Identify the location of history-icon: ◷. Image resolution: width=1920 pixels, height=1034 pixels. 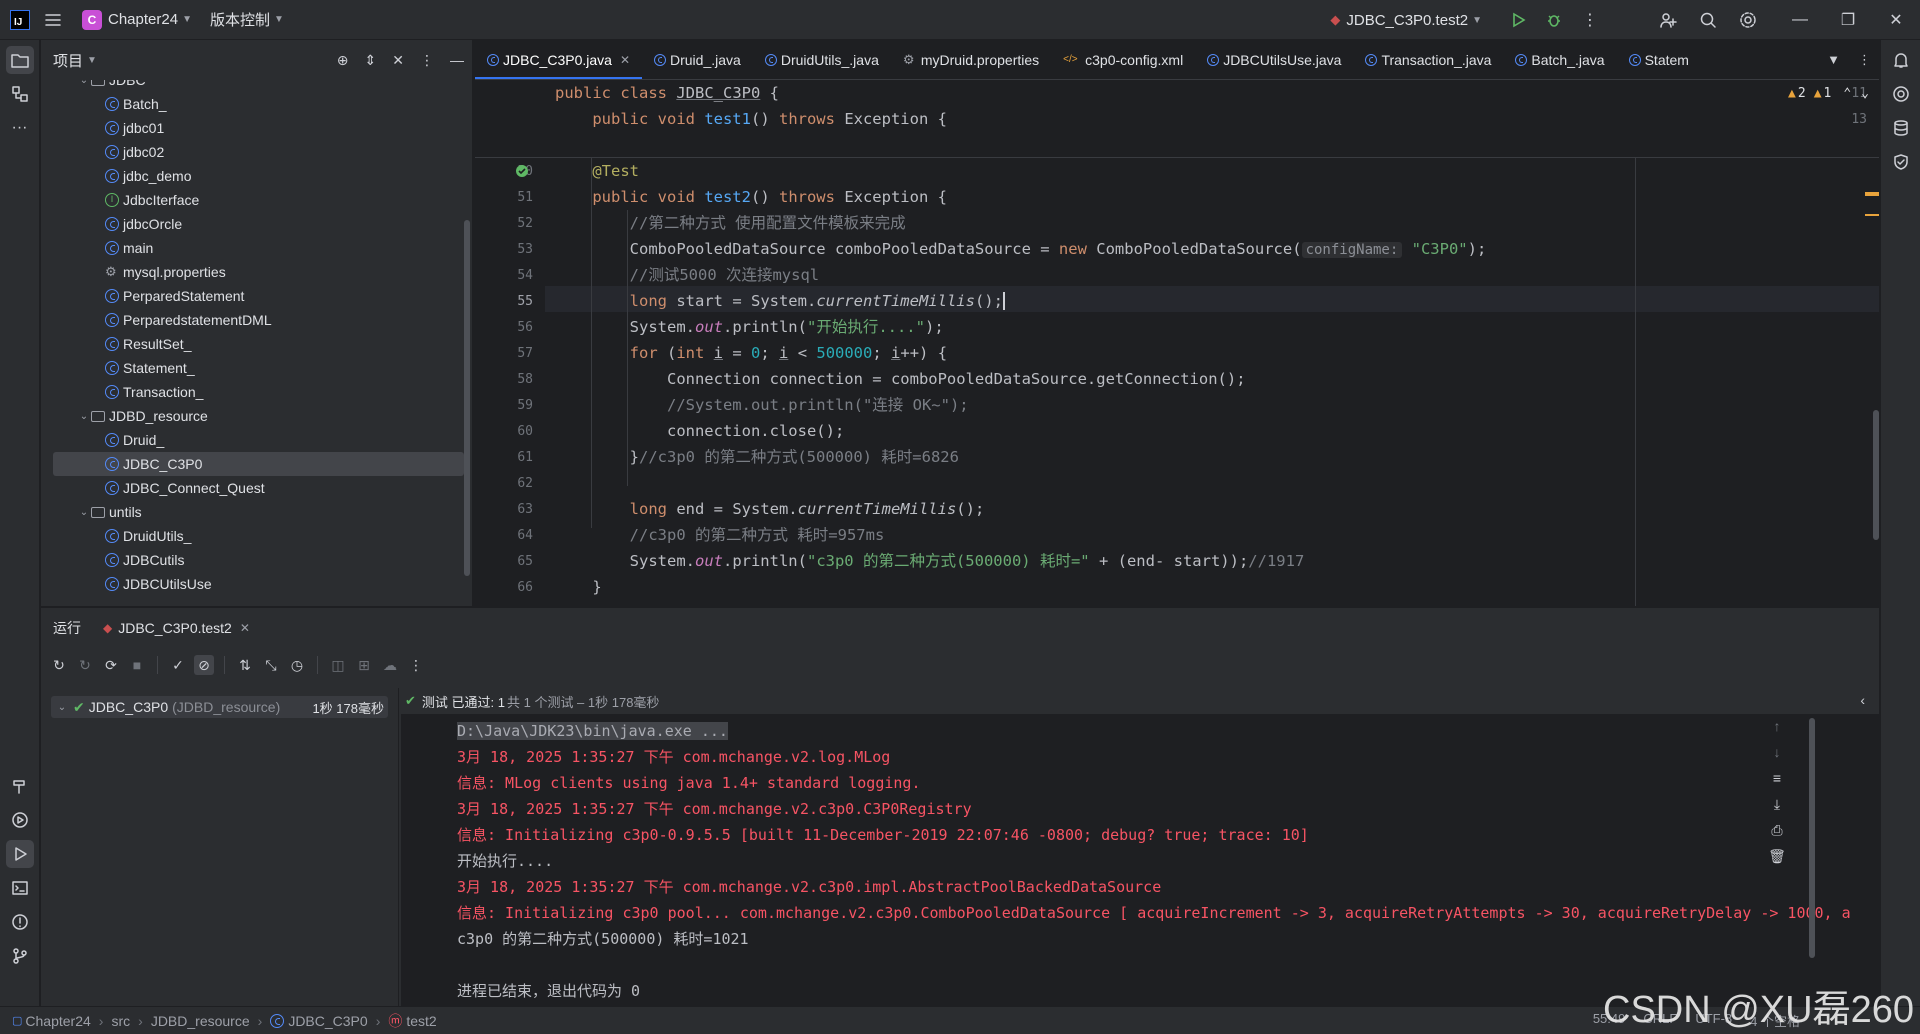
(297, 665).